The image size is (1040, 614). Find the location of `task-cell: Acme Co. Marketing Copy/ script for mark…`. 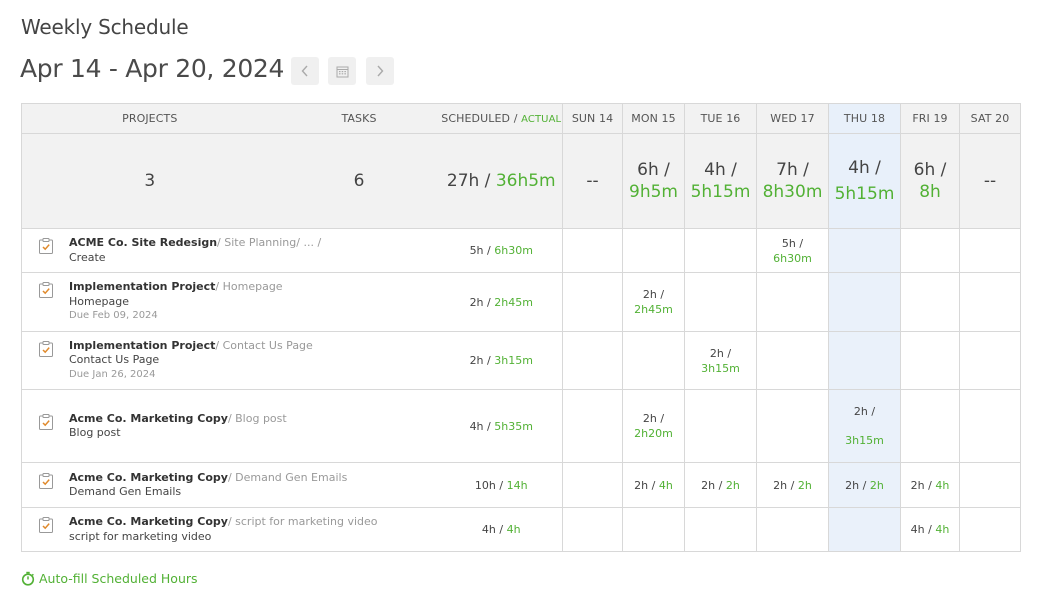

task-cell: Acme Co. Marketing Copy/ script for mark… is located at coordinates (231, 529).